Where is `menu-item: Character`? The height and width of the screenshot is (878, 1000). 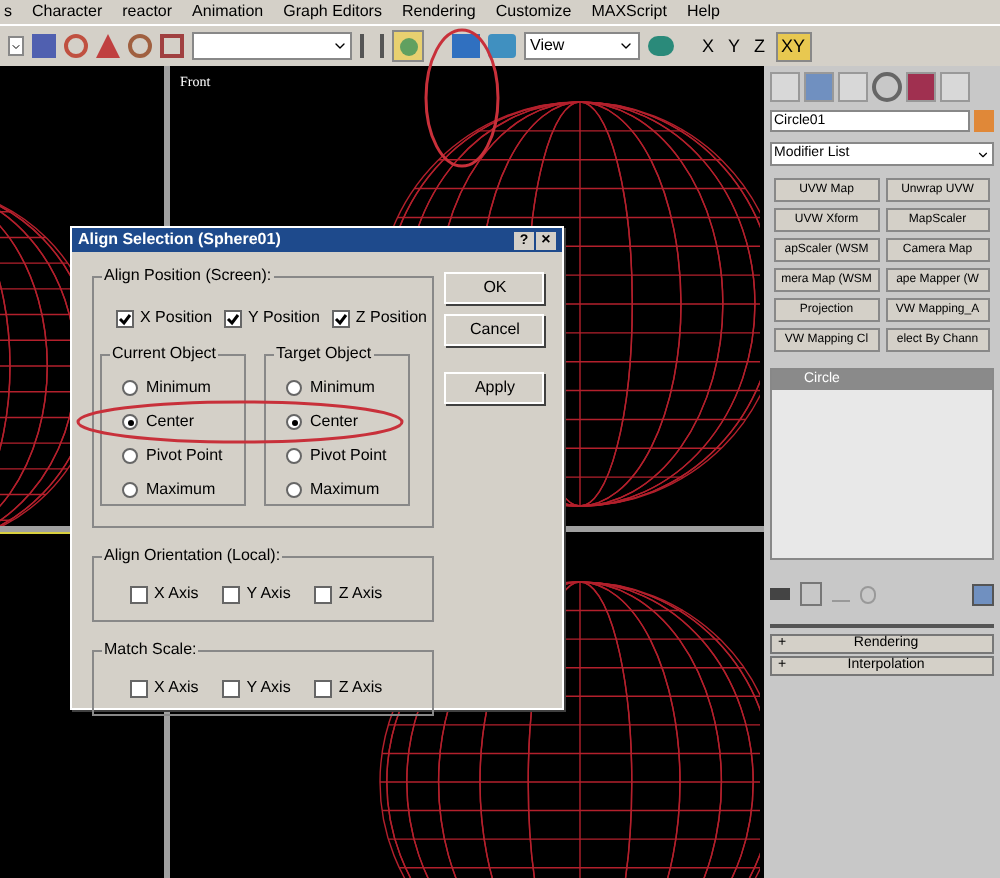 menu-item: Character is located at coordinates (67, 12).